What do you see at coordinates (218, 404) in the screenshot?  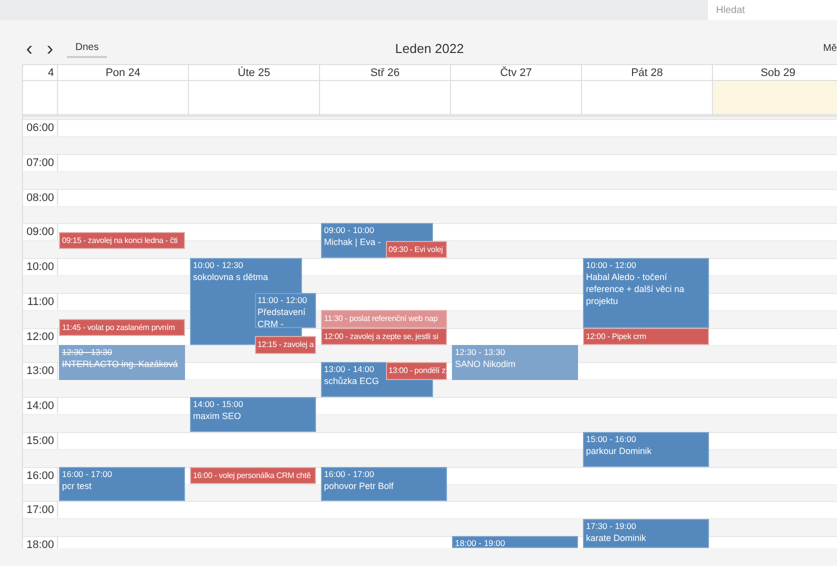 I see `event-time: 14:00 - 15:00` at bounding box center [218, 404].